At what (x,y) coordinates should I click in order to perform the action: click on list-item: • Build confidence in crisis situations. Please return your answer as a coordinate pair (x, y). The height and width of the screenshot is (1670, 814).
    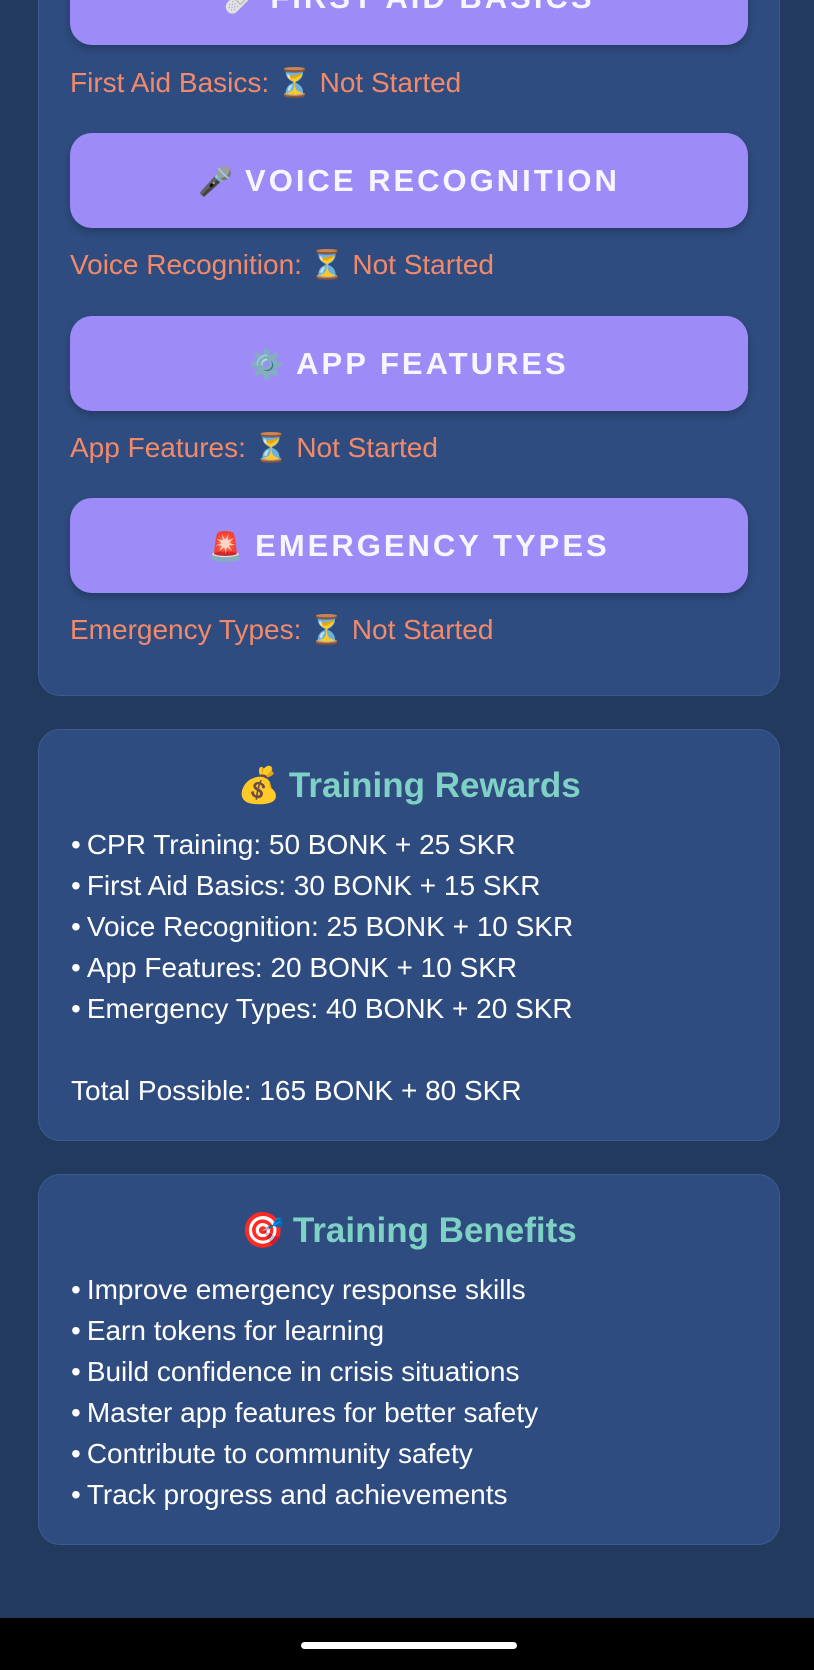
    Looking at the image, I should click on (304, 1371).